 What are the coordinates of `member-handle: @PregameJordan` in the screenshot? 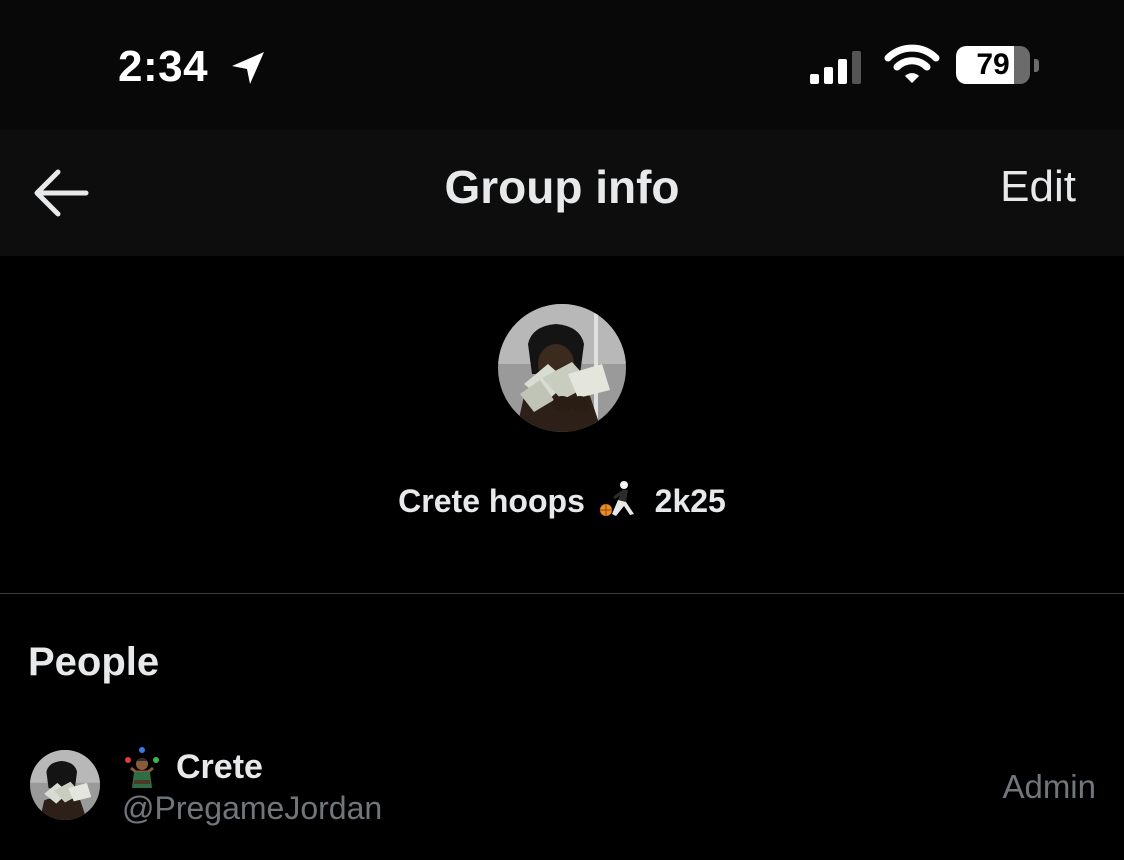 It's located at (252, 808).